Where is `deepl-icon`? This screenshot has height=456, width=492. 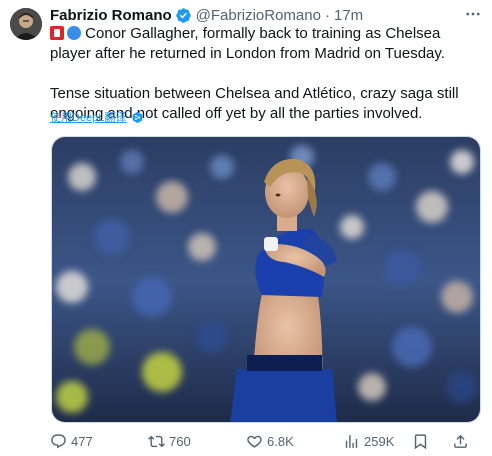
deepl-icon is located at coordinates (138, 117).